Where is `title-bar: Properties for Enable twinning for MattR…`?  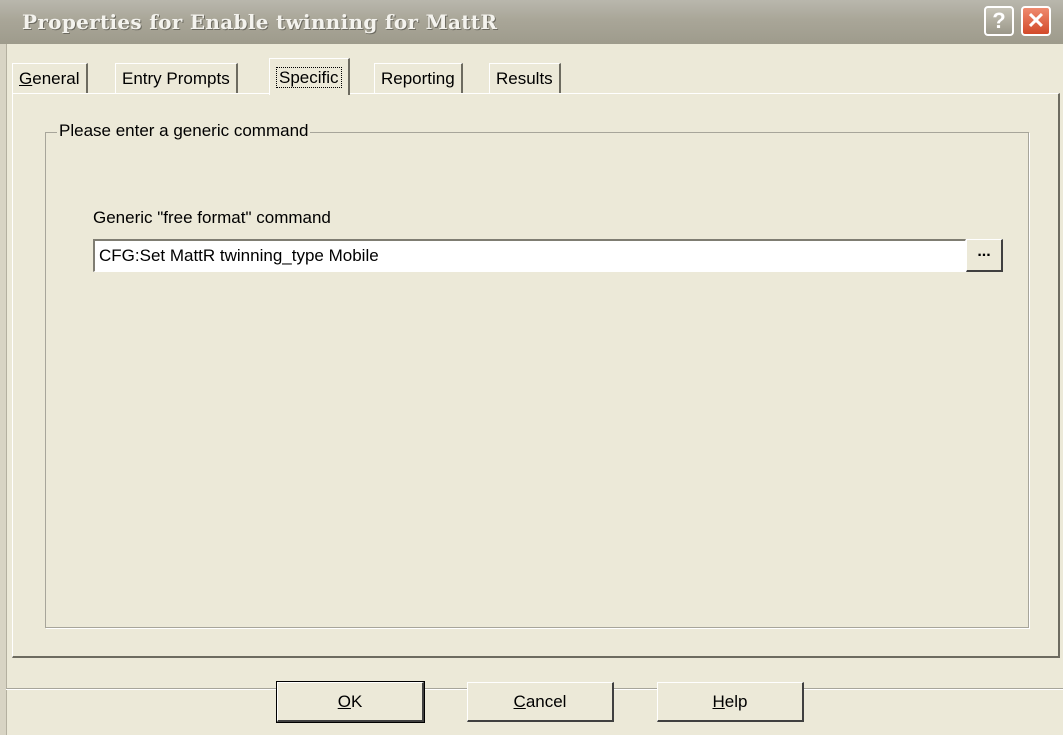
title-bar: Properties for Enable twinning for MattR… is located at coordinates (531, 22).